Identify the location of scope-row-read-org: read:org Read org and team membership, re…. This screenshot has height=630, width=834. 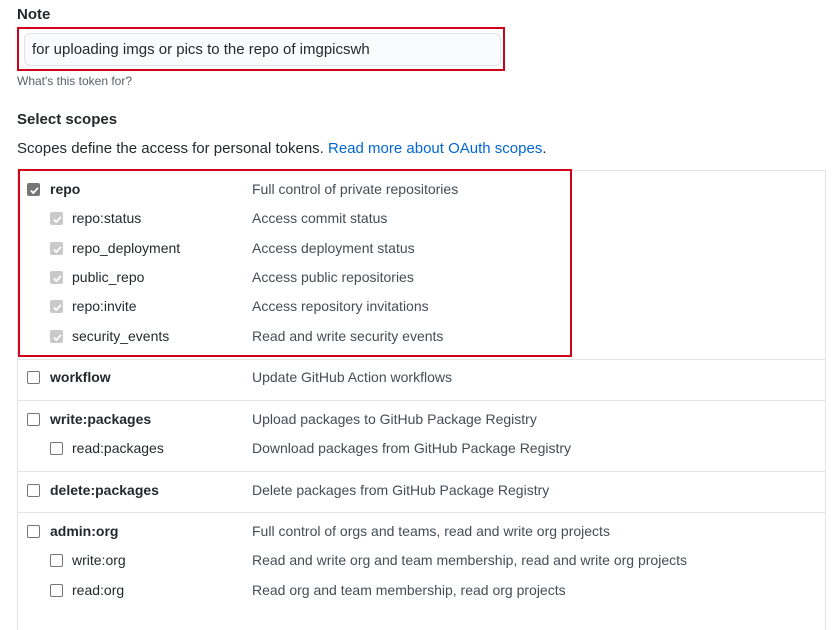
(404, 593).